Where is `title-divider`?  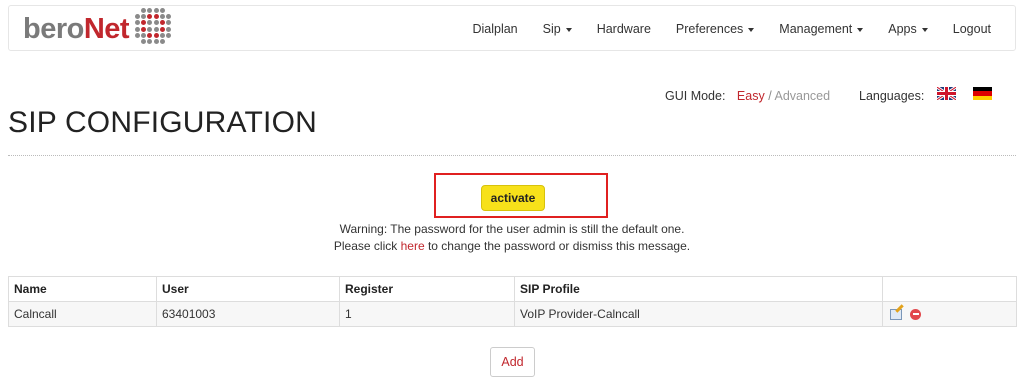
title-divider is located at coordinates (512, 155).